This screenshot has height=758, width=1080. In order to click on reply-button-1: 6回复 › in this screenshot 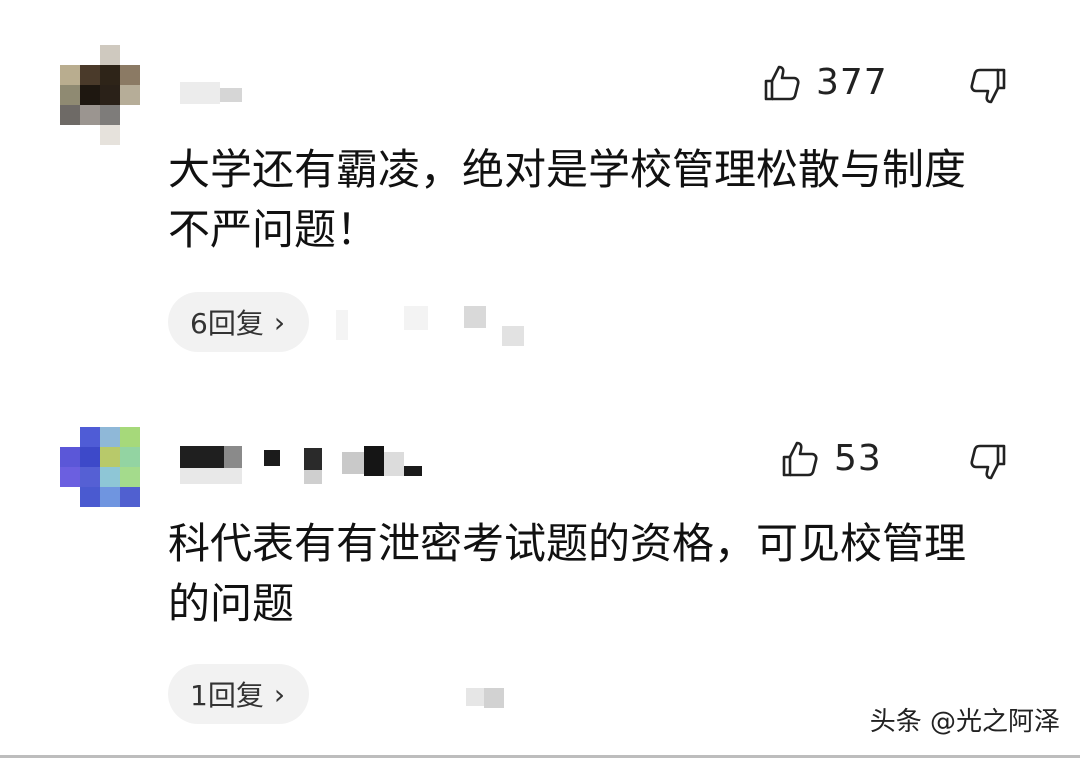, I will do `click(239, 322)`.